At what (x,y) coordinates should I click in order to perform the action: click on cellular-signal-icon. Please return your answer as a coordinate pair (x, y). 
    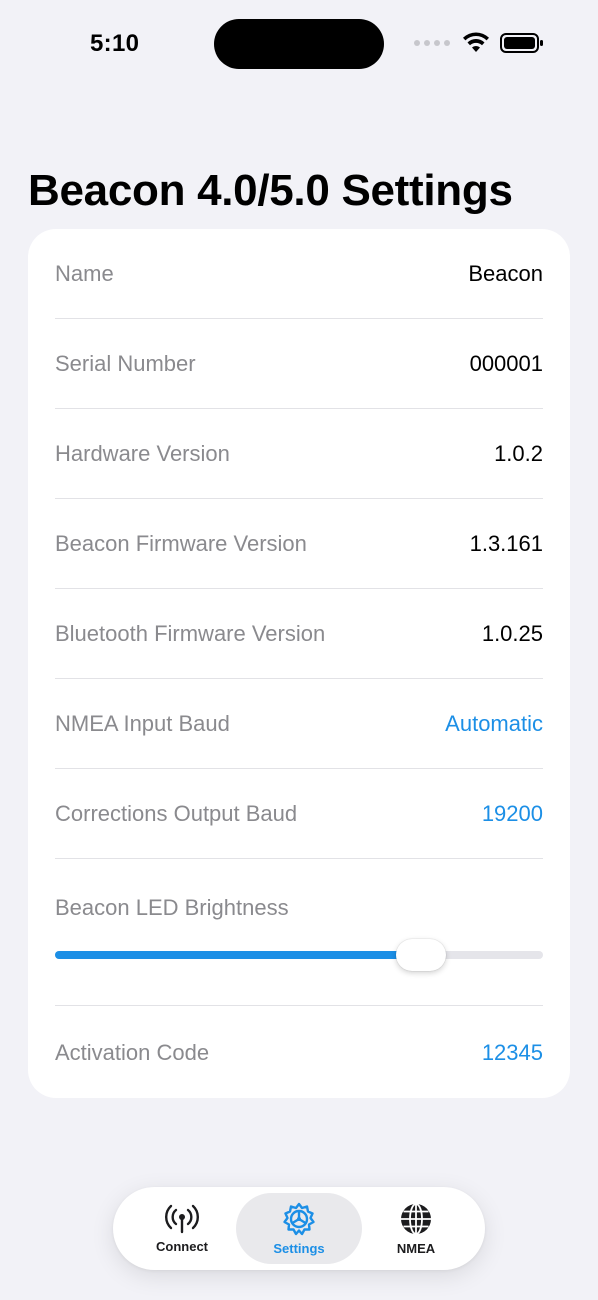
    Looking at the image, I should click on (432, 43).